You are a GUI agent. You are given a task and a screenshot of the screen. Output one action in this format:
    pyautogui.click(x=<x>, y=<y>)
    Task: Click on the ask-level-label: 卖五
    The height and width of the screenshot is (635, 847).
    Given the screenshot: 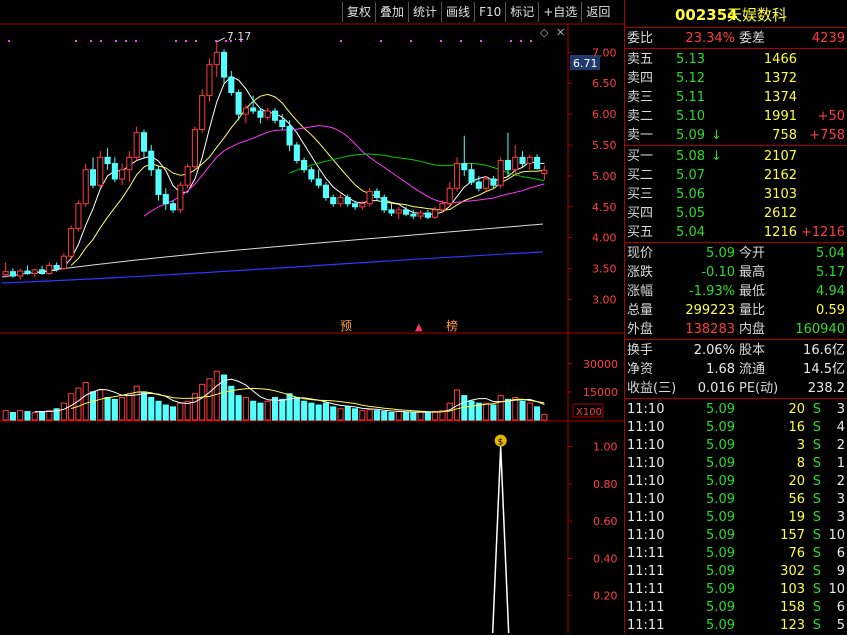 What is the action you would take?
    pyautogui.click(x=640, y=59)
    